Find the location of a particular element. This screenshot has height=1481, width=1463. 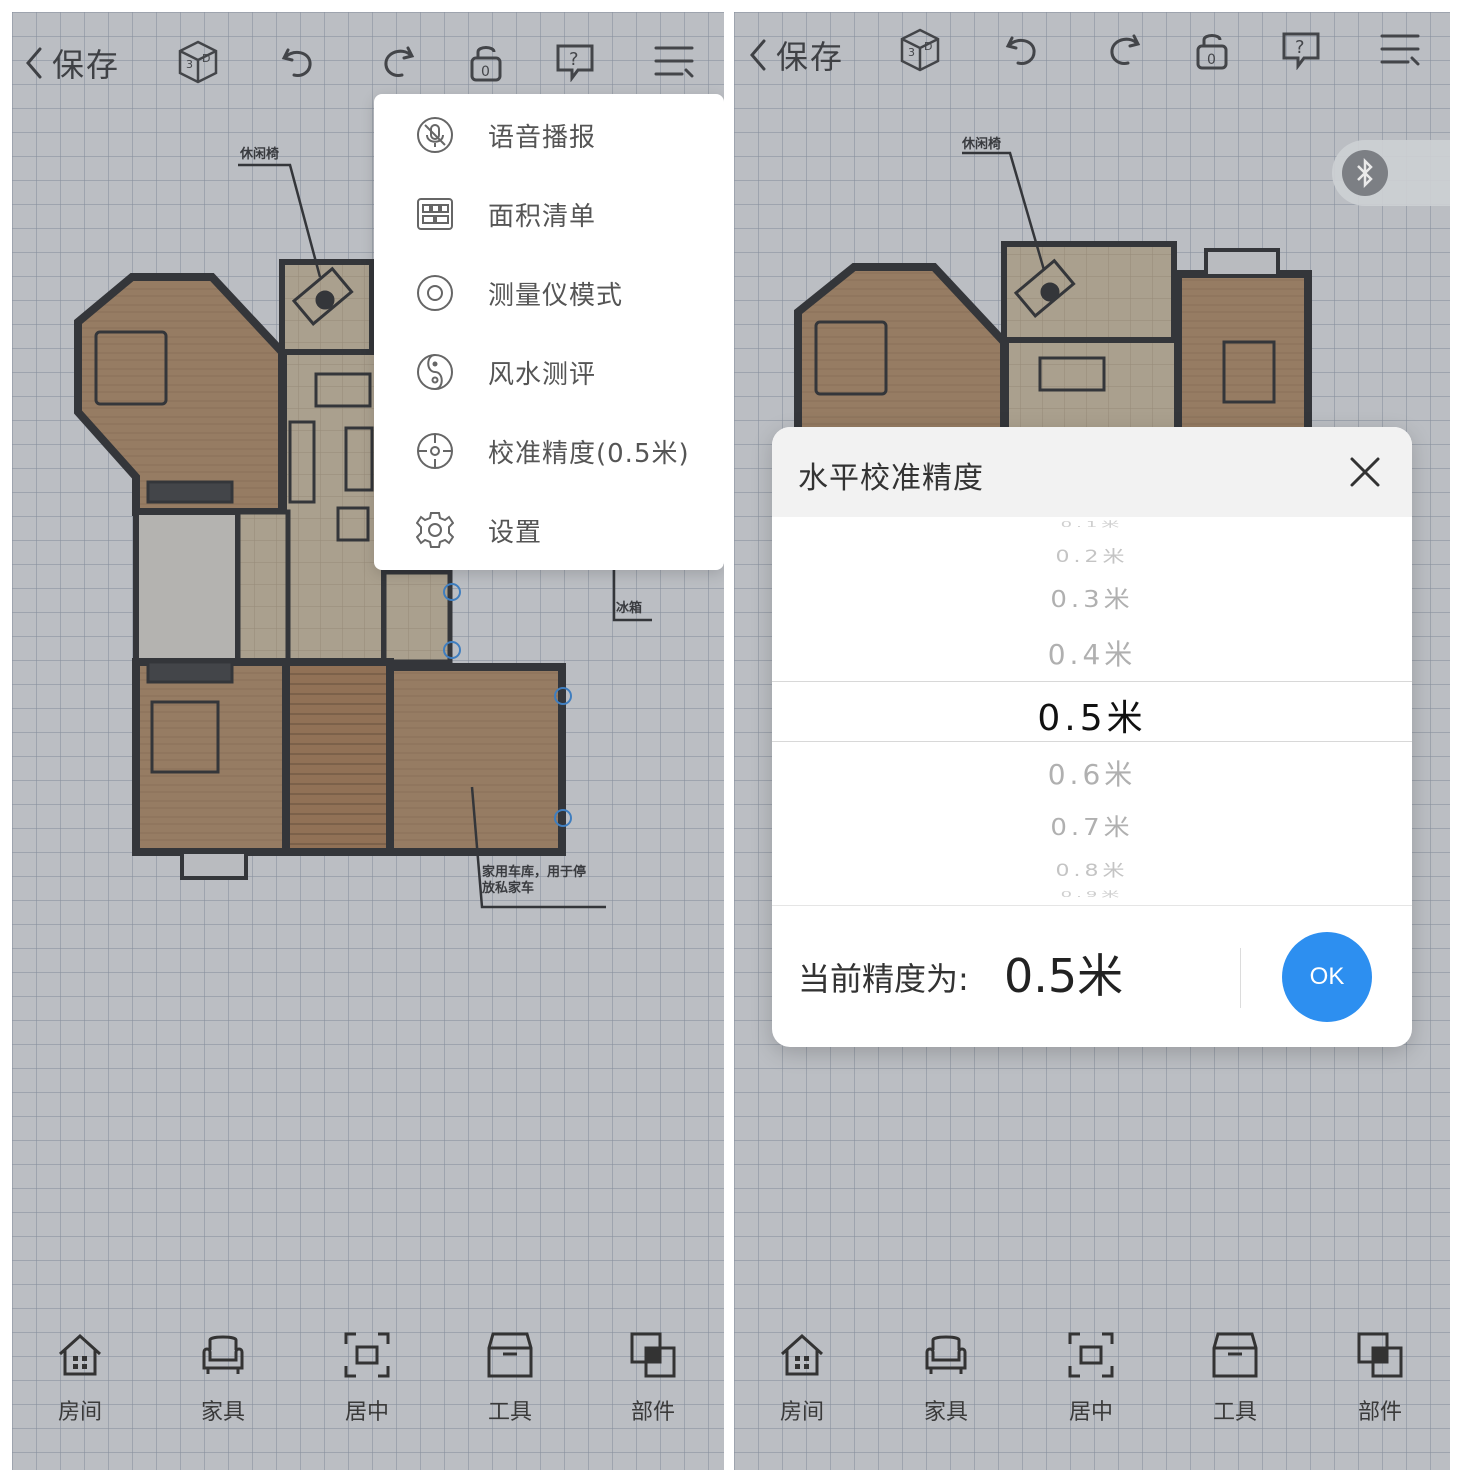

nav-components-label-right: 部件 is located at coordinates (1379, 1412).